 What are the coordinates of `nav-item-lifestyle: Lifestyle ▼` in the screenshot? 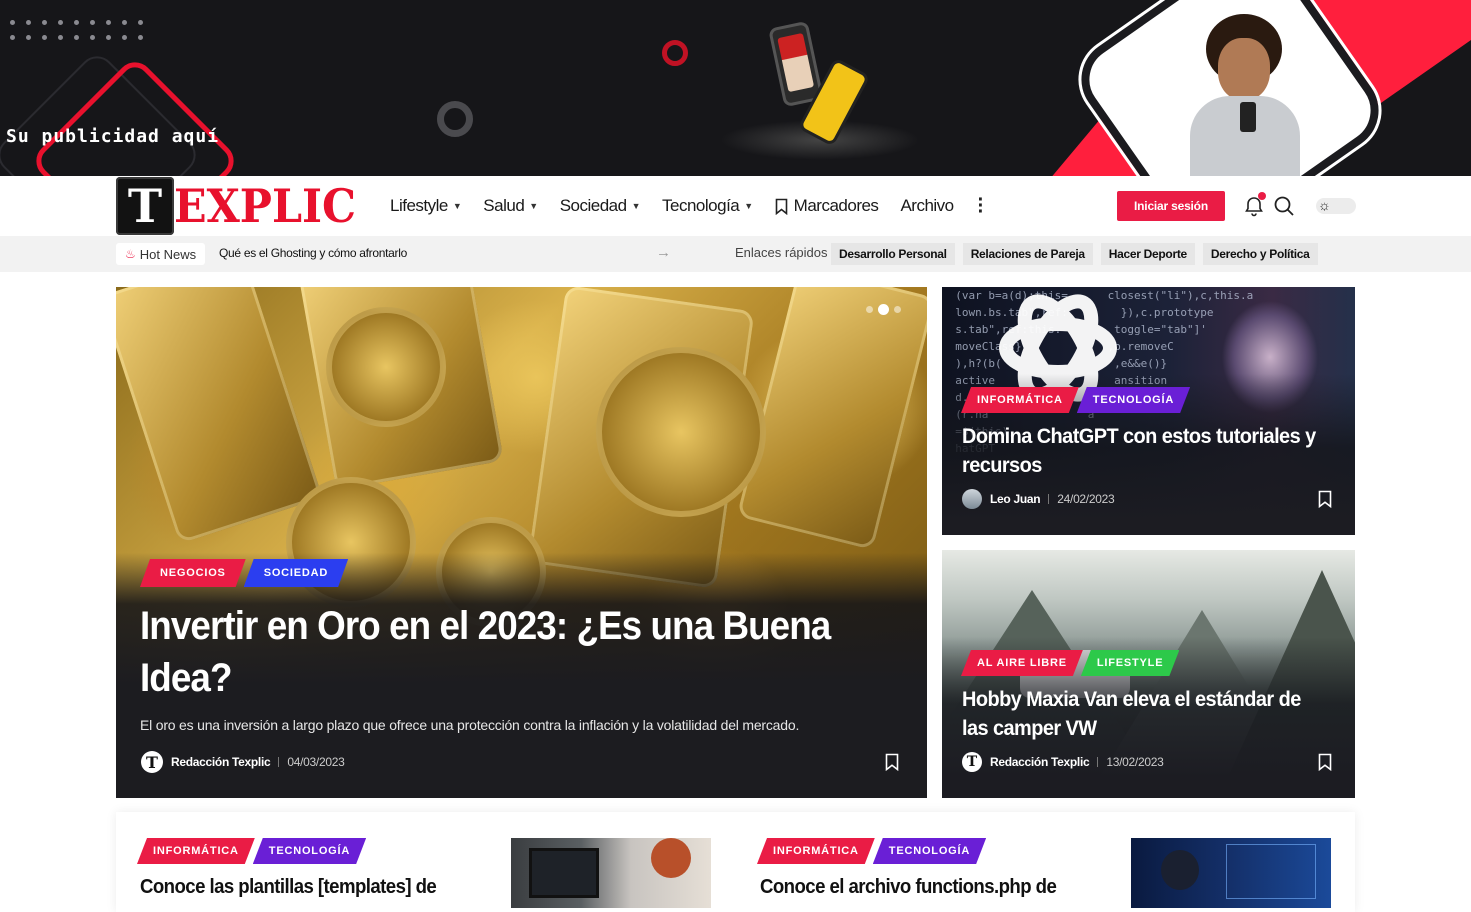 It's located at (426, 206).